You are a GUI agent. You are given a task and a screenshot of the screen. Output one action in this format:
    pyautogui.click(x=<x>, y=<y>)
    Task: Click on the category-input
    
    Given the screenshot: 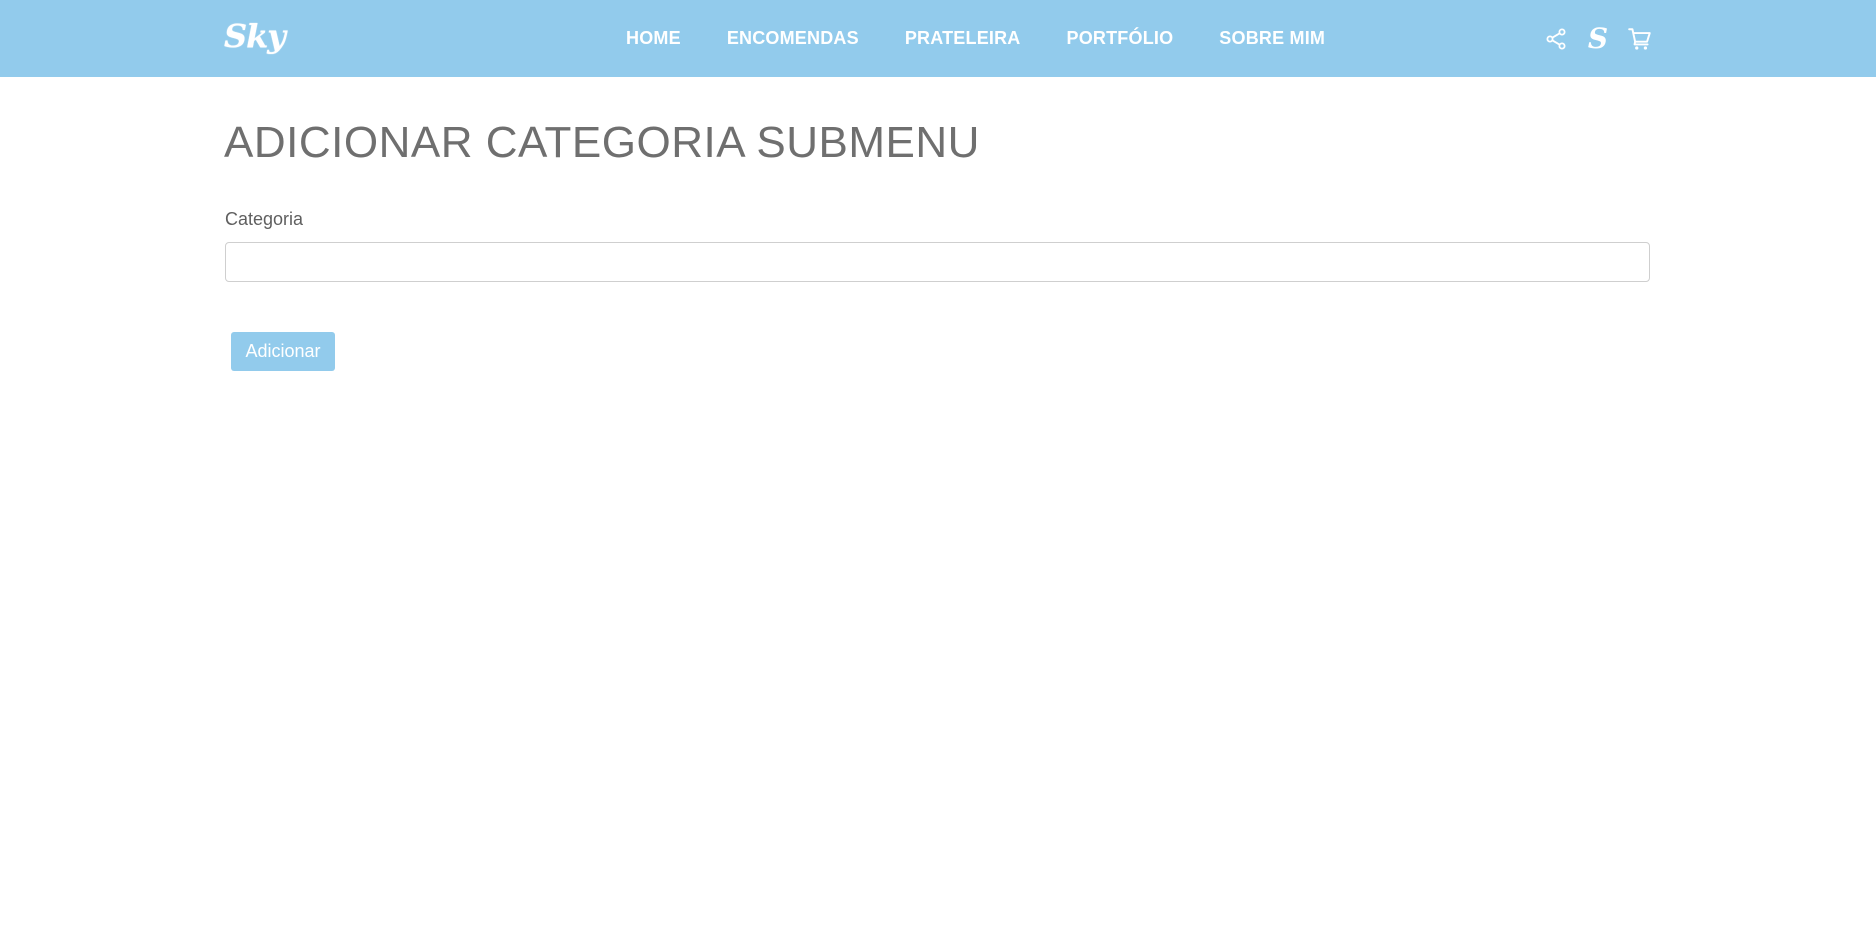 What is the action you would take?
    pyautogui.click(x=937, y=262)
    